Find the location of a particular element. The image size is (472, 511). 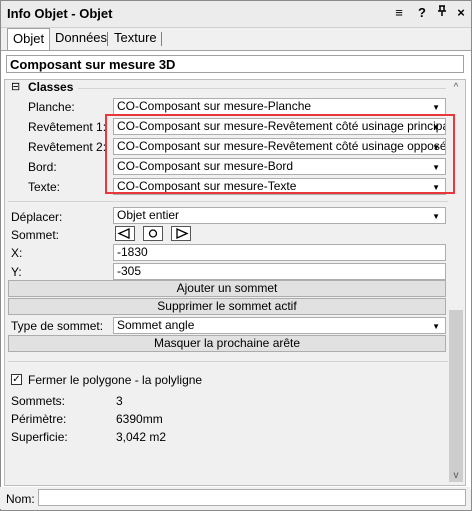

tab-donnees: Données is located at coordinates (81, 38).